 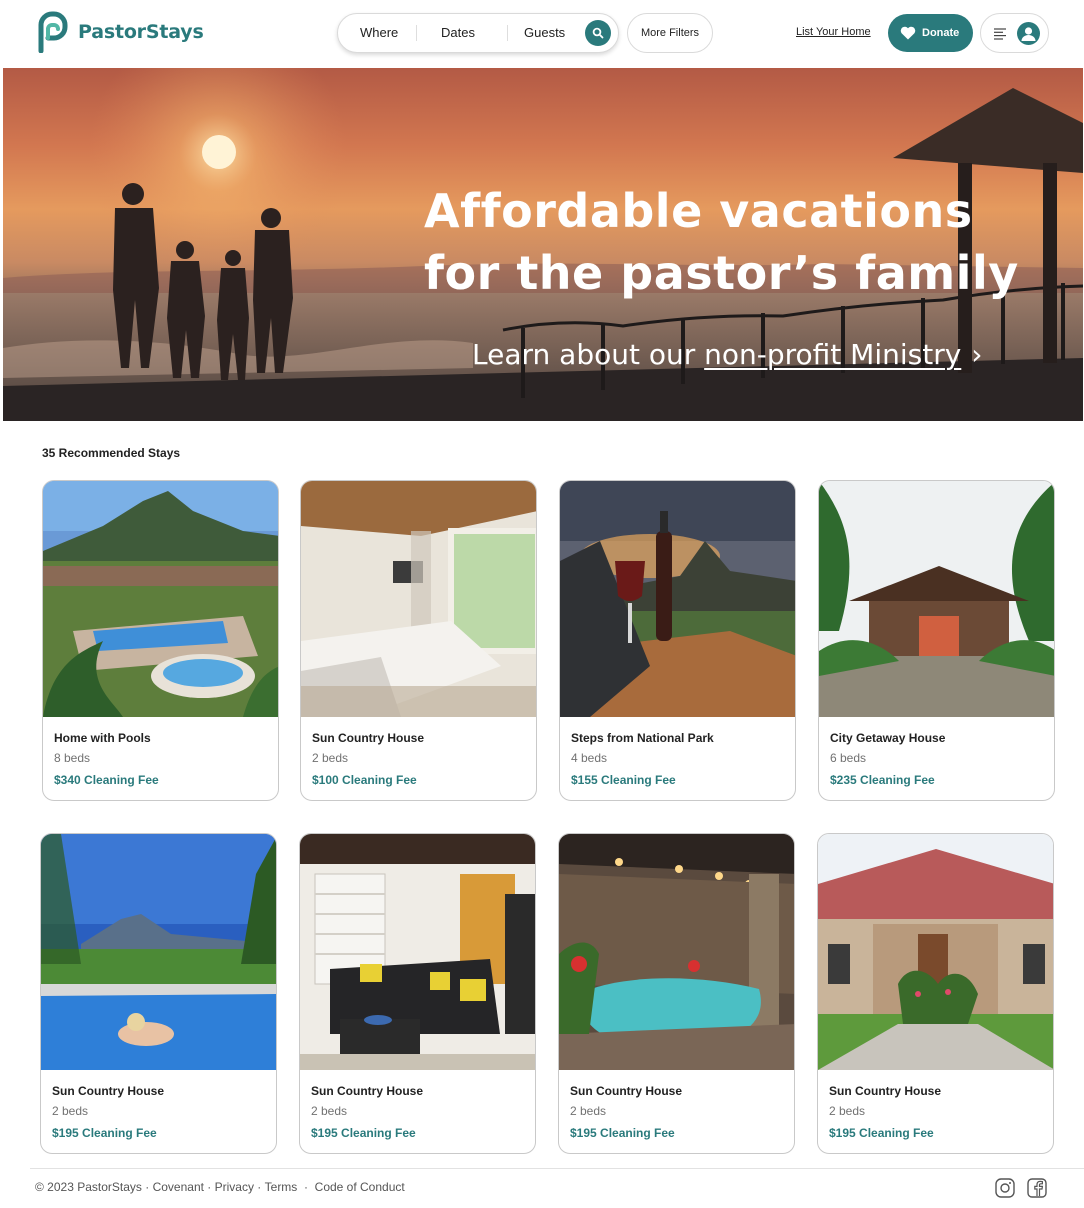 I want to click on search-guests: Guests, so click(x=544, y=33).